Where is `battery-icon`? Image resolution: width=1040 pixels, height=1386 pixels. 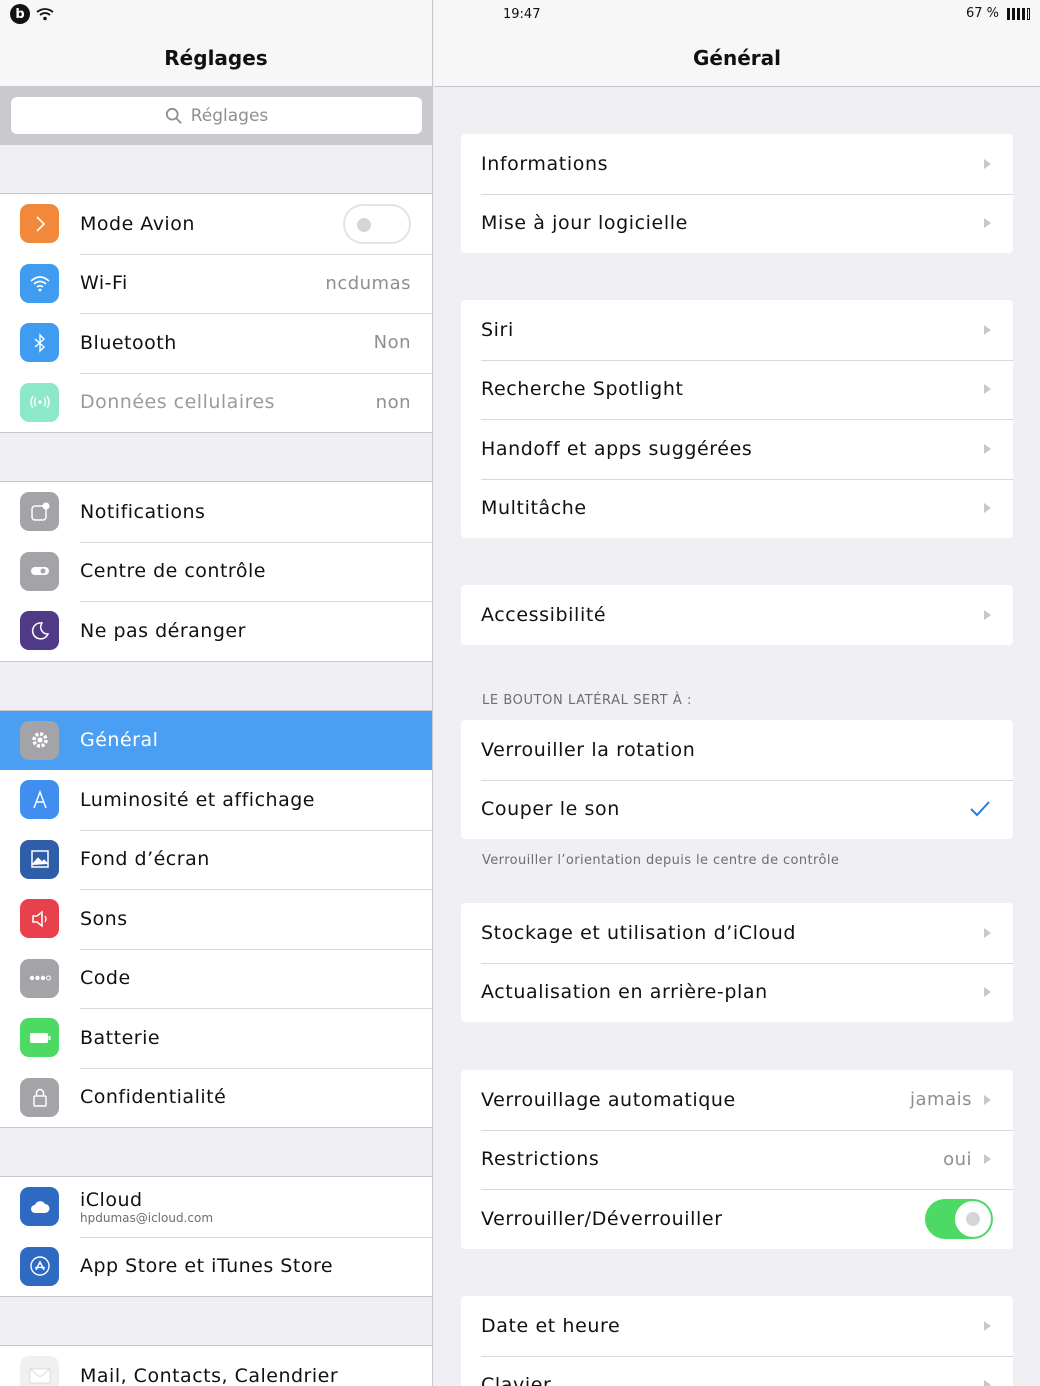
battery-icon is located at coordinates (39, 1038).